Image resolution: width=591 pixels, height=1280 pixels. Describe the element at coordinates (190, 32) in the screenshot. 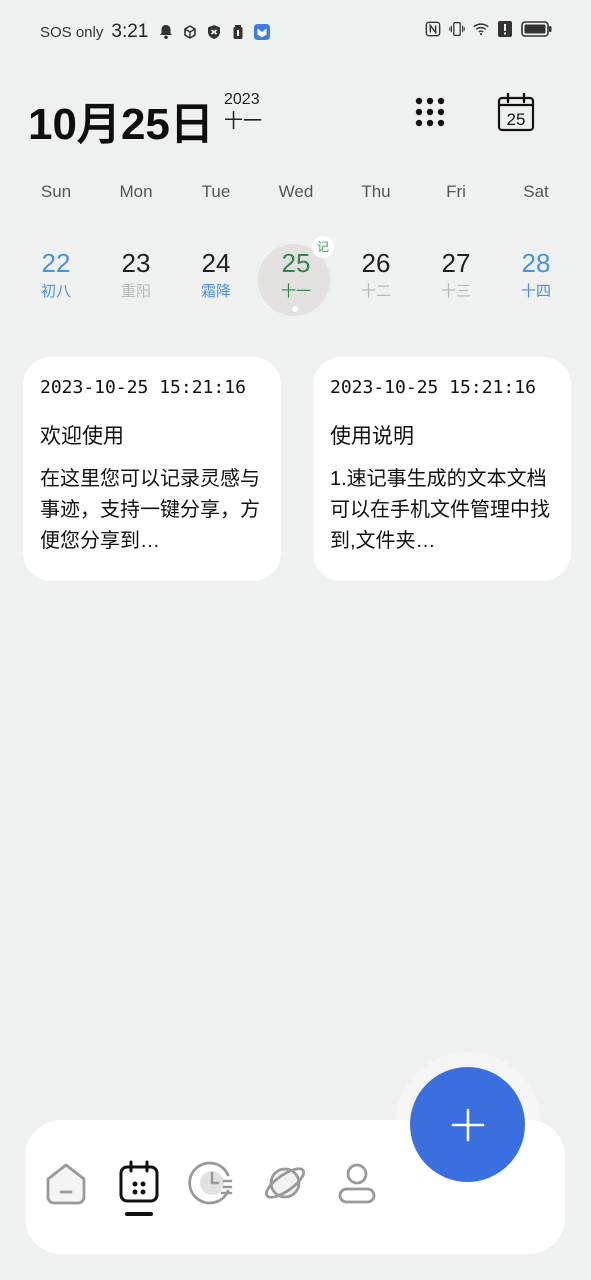

I see `cube-icon` at that location.